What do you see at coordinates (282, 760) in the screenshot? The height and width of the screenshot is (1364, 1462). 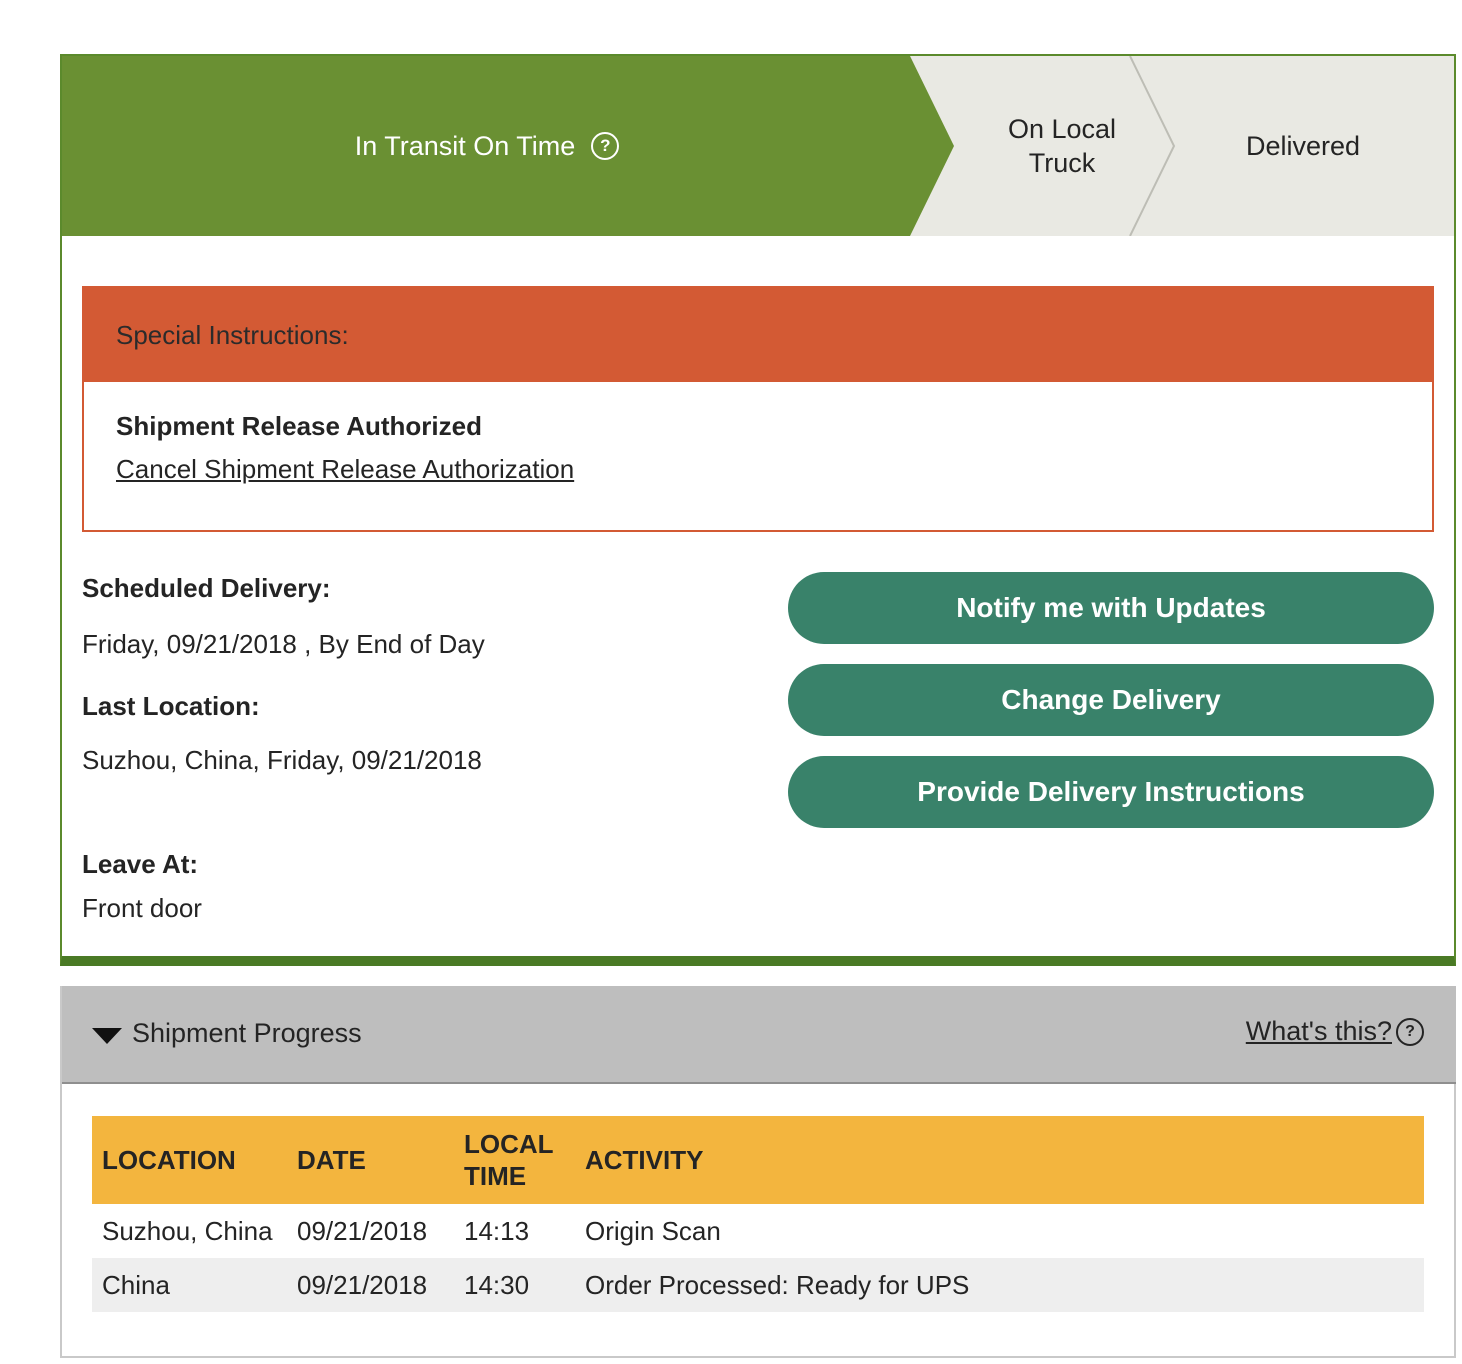 I see `last-location-value: Suzhou, China, Friday, 09/21/2018` at bounding box center [282, 760].